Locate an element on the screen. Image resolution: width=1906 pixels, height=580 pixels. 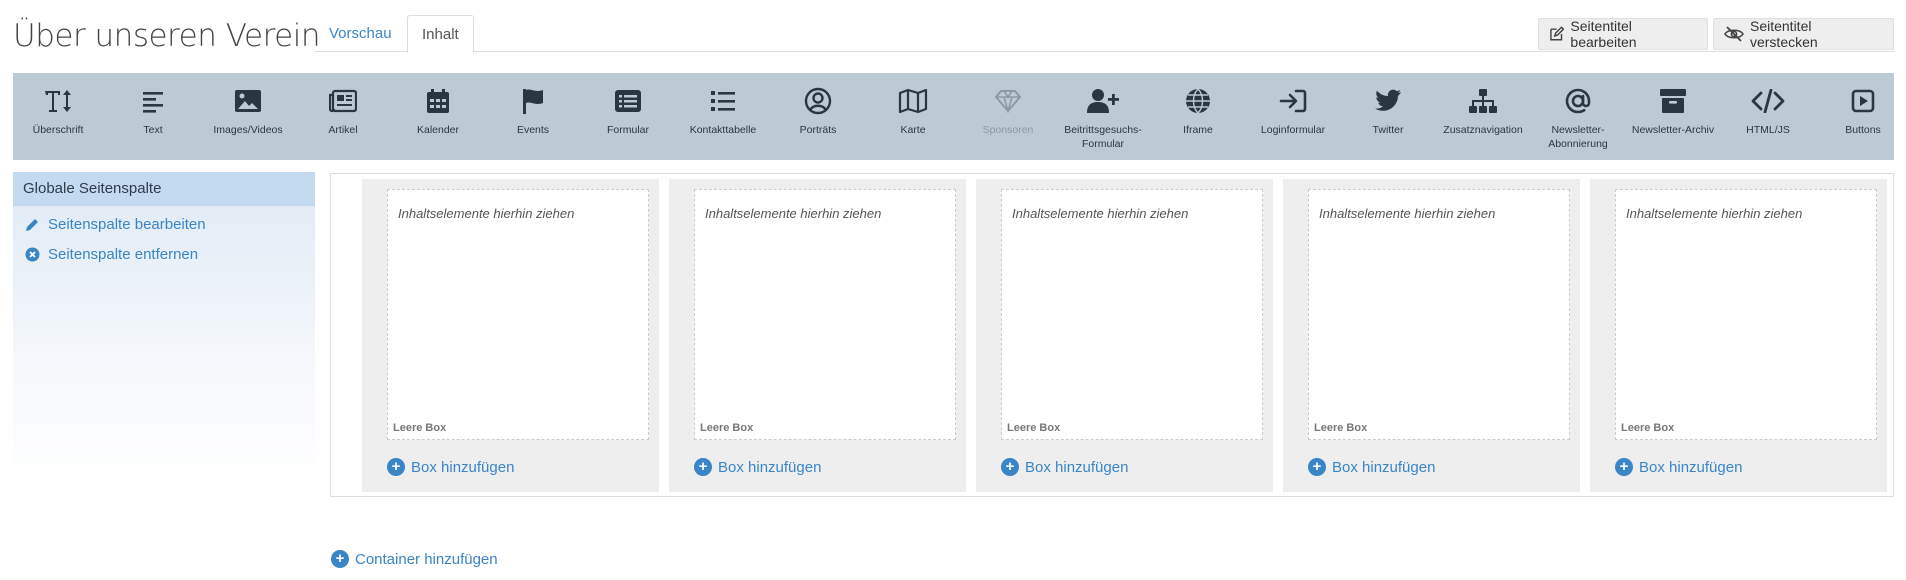
tool-heading: Überschrift is located at coordinates (58, 116).